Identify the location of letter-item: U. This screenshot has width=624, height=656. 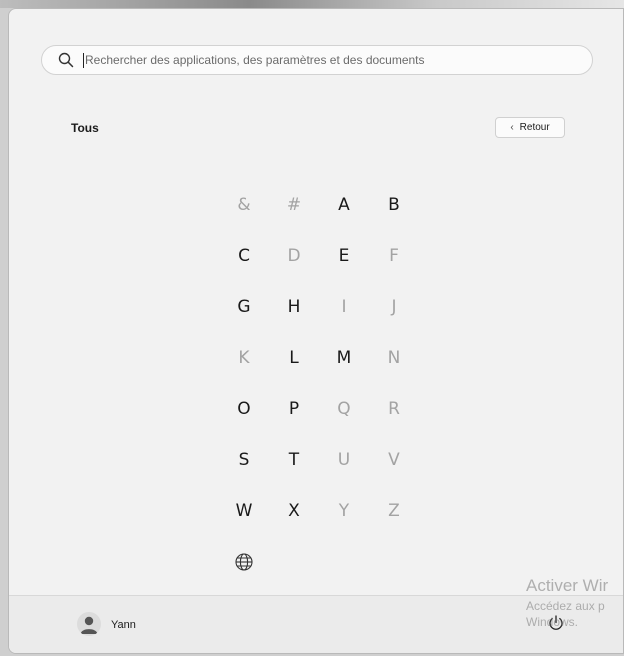
(344, 459).